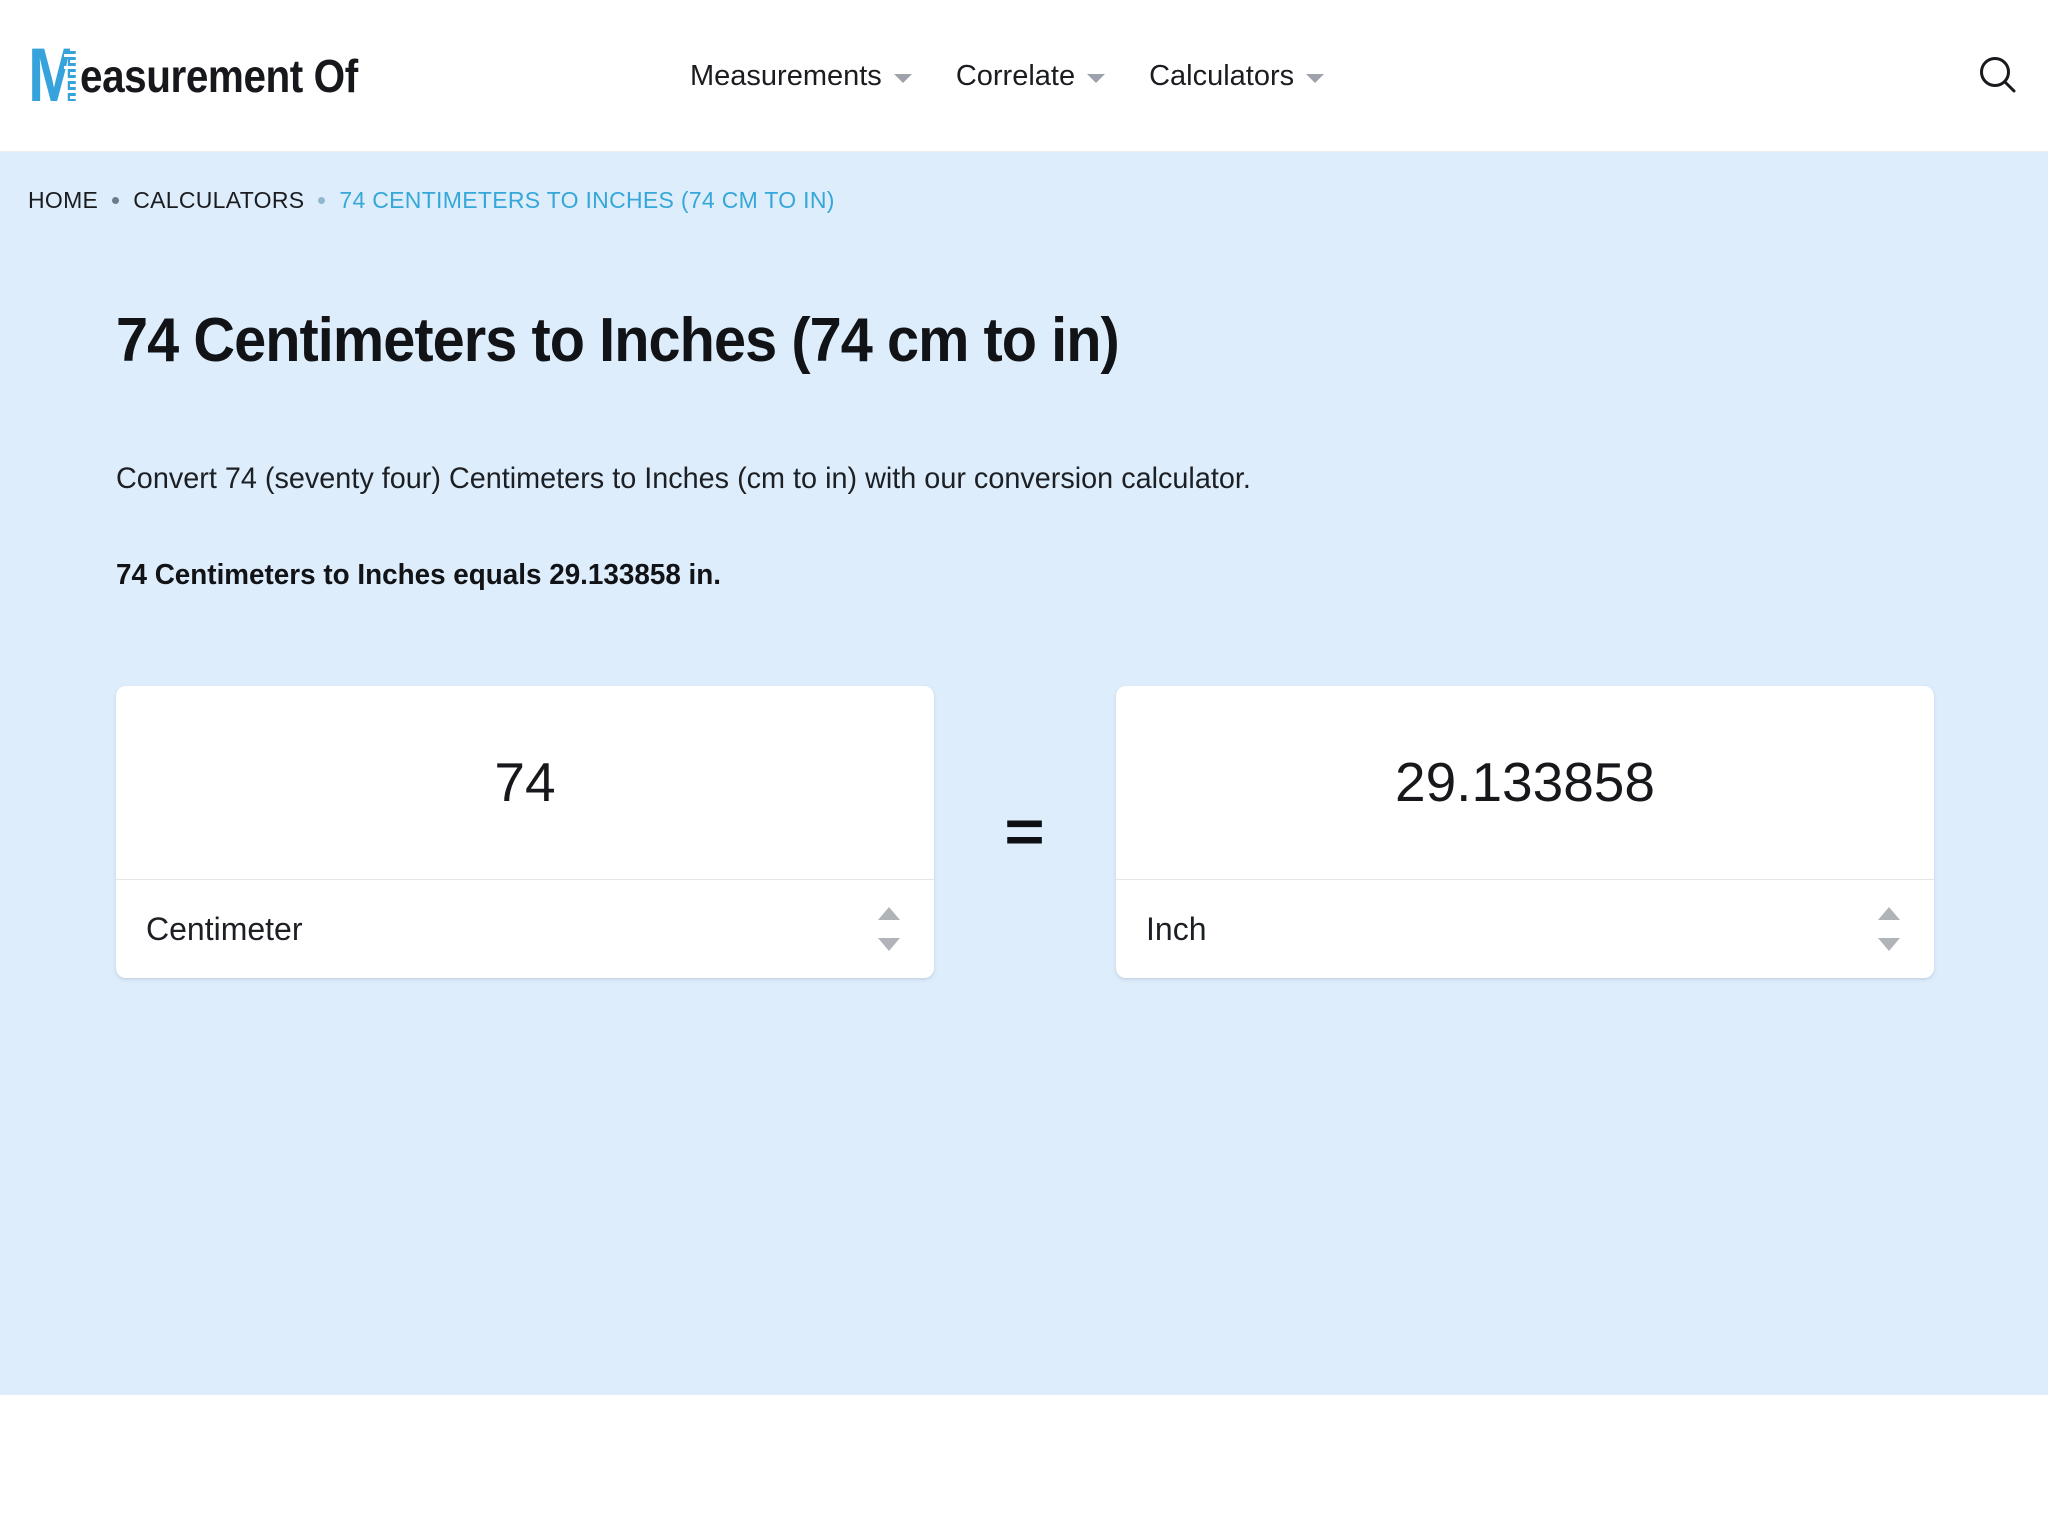  What do you see at coordinates (1024, 1465) in the screenshot?
I see `page-bottom-whitespace` at bounding box center [1024, 1465].